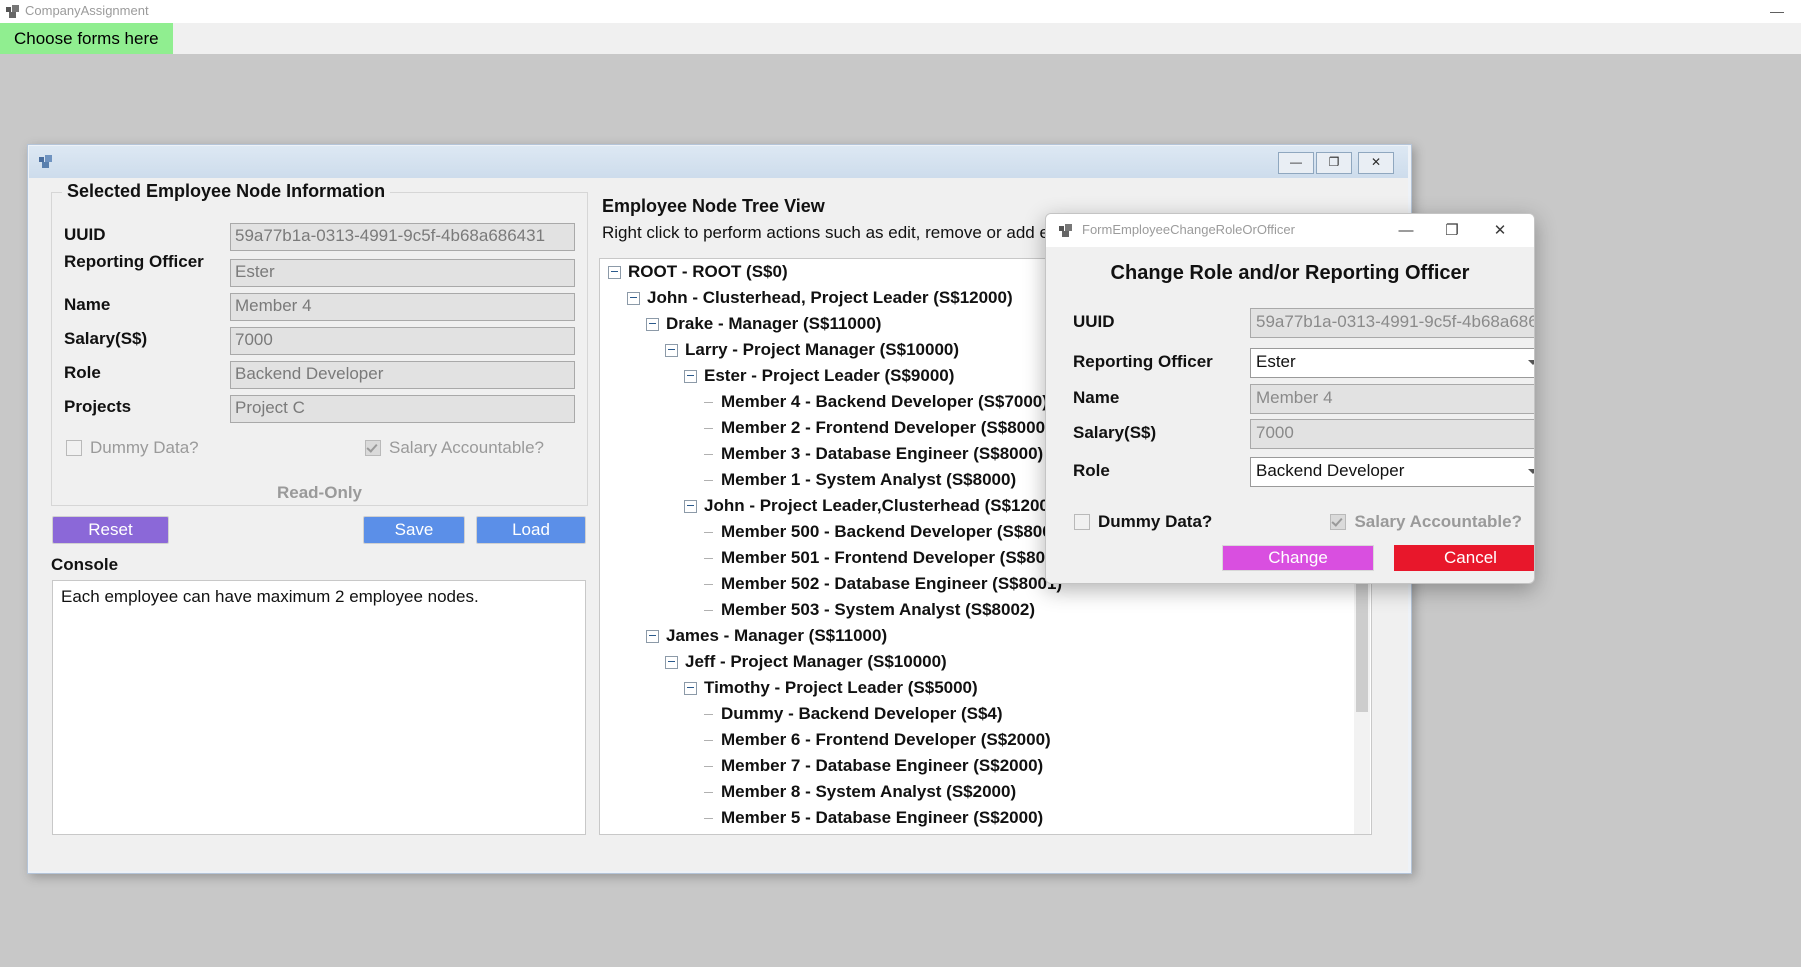  Describe the element at coordinates (869, 479) in the screenshot. I see `tree-node-label: Member 1 - System Analyst (S$8000)` at that location.